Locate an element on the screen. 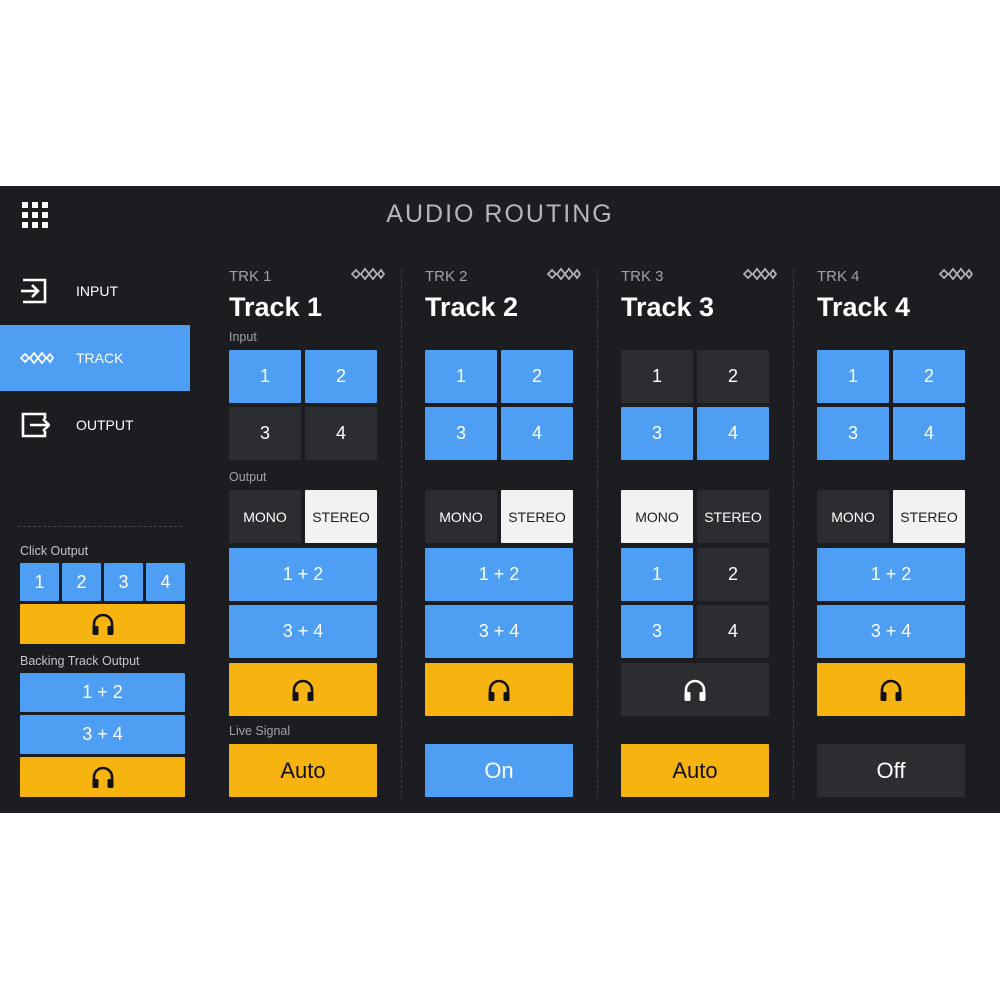  backing-output-1-2-button: 1 + 2 is located at coordinates (102, 692).